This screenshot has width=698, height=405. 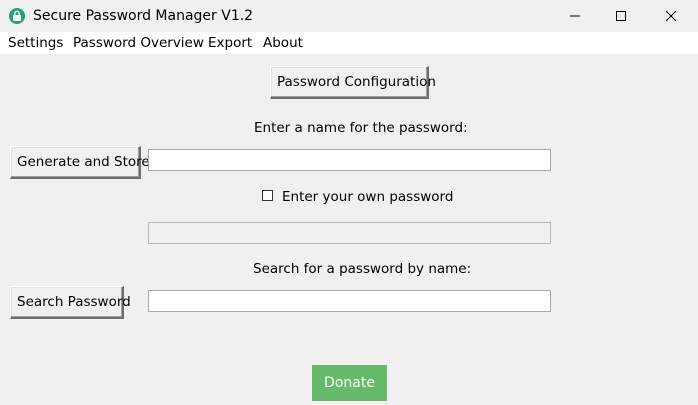 I want to click on menu-bar: Settings Password Overview Export About, so click(x=349, y=43).